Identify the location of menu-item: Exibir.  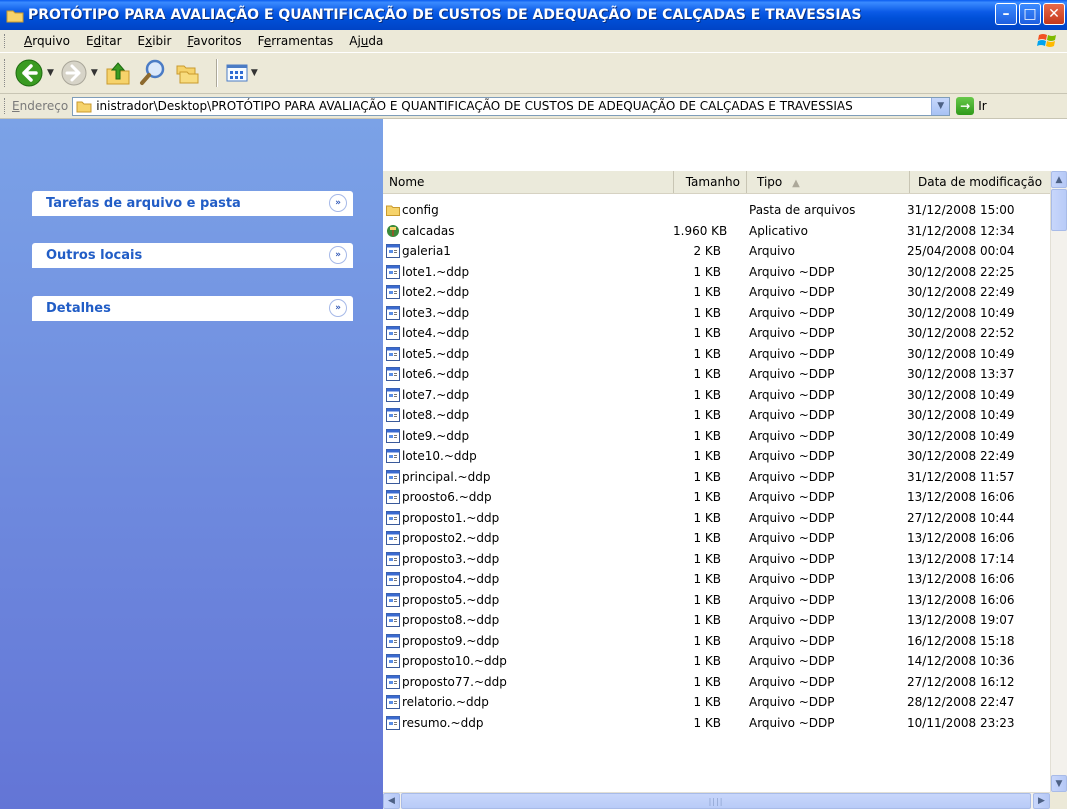
(155, 41).